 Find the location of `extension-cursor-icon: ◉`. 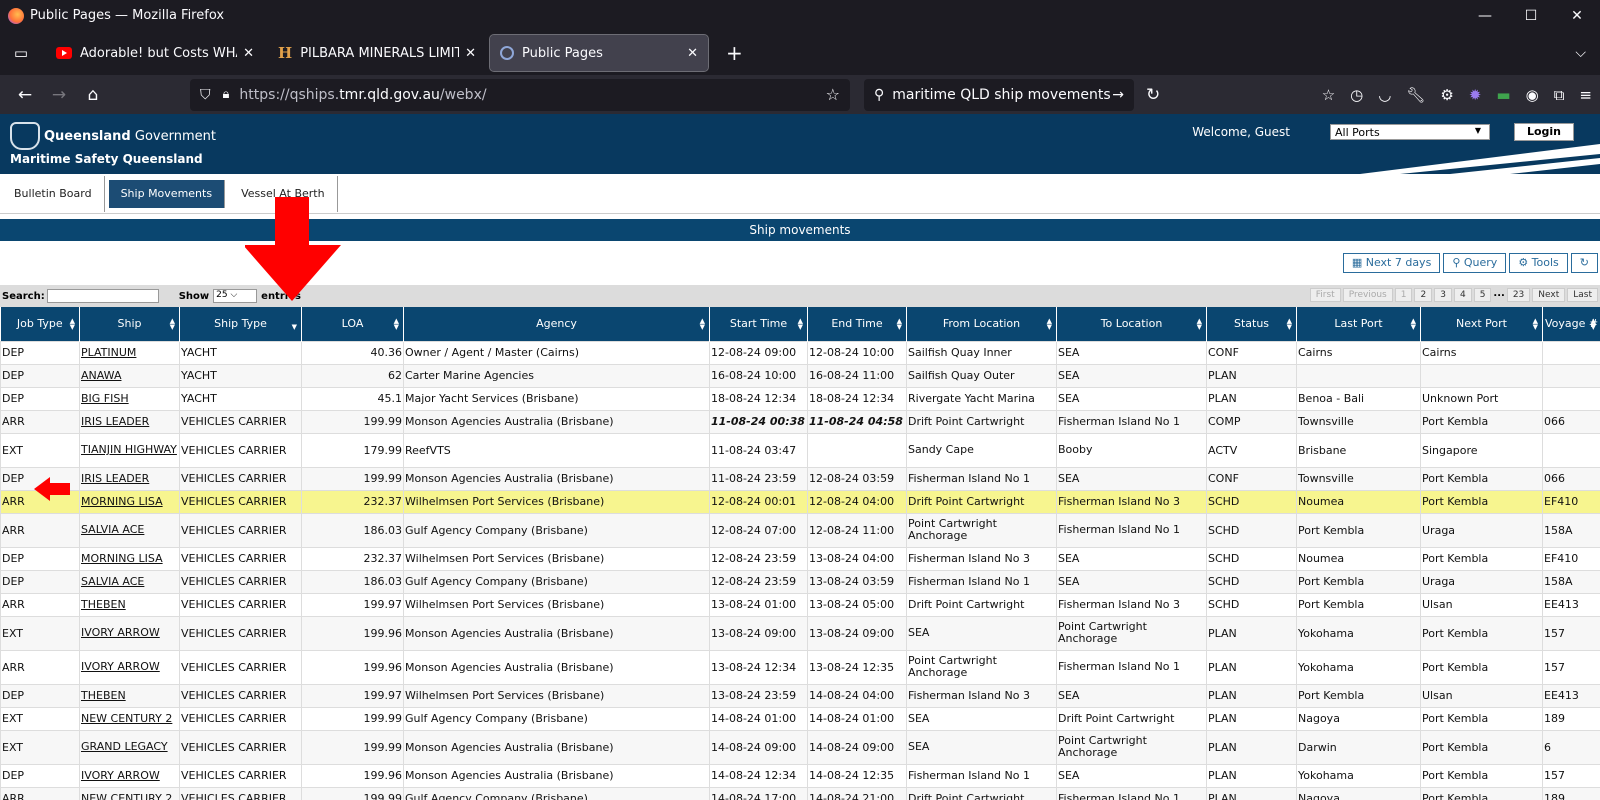

extension-cursor-icon: ◉ is located at coordinates (1532, 95).